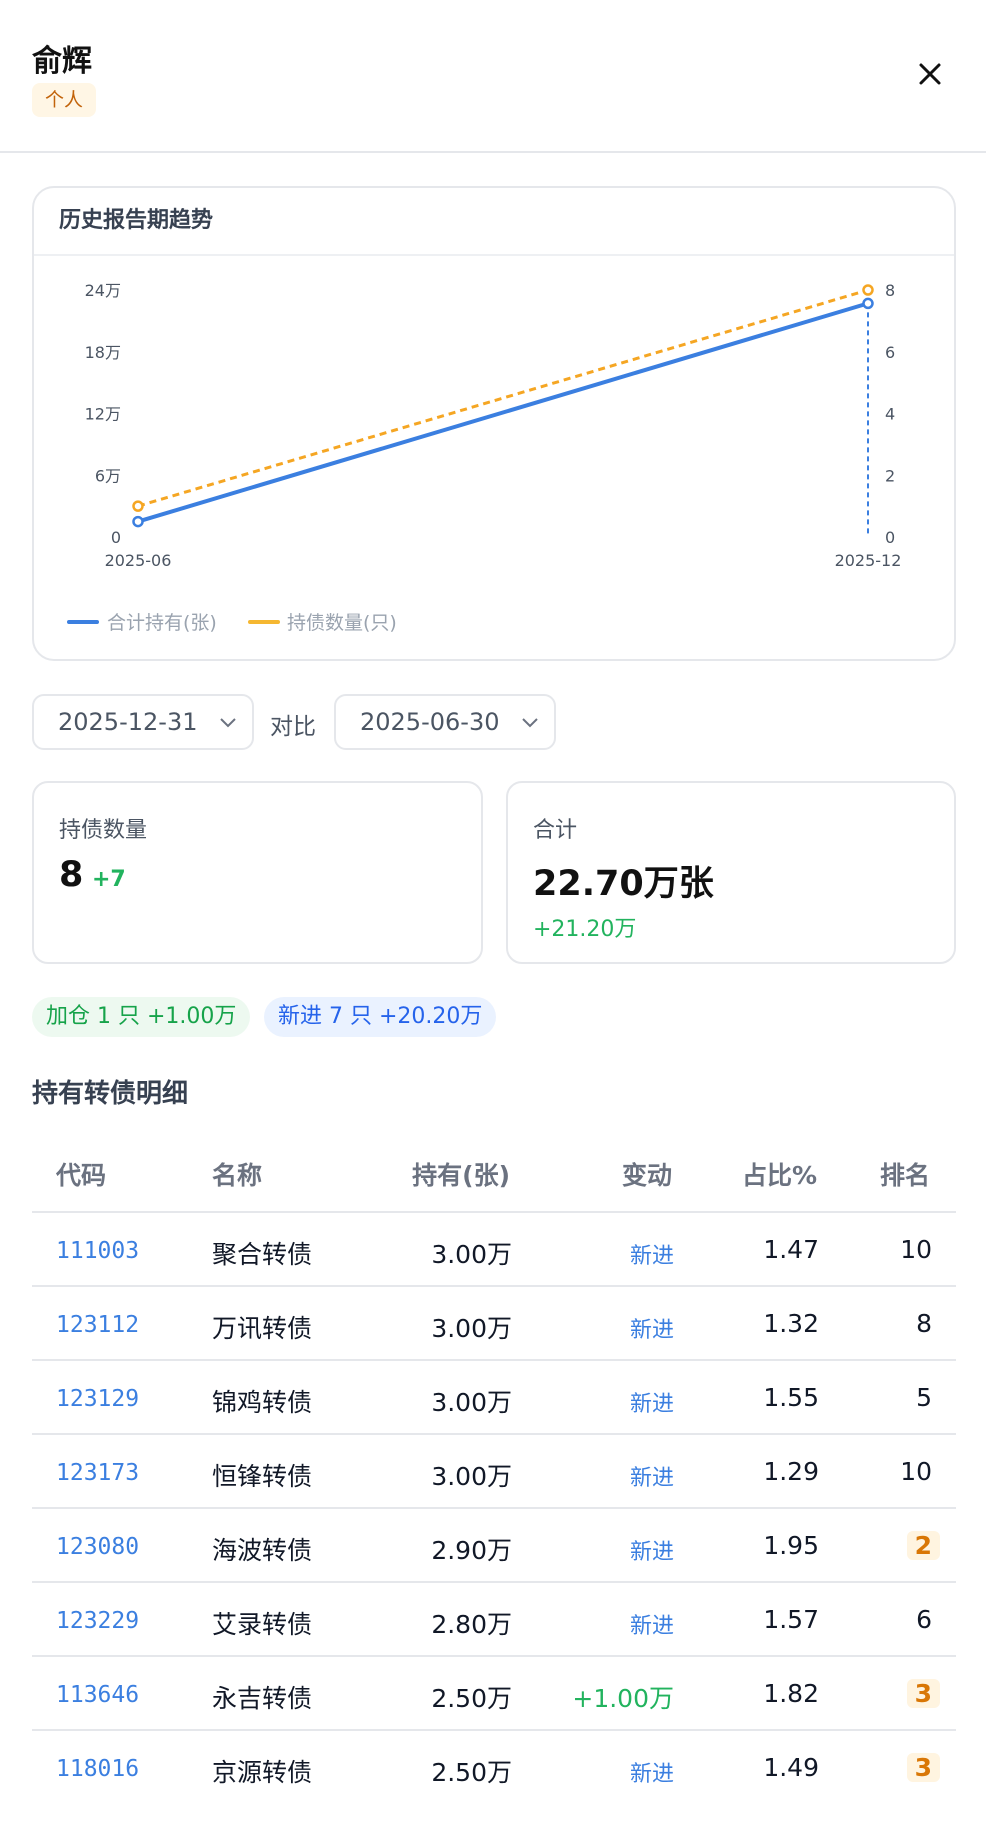  I want to click on percent-value: 1.32, so click(791, 1323).